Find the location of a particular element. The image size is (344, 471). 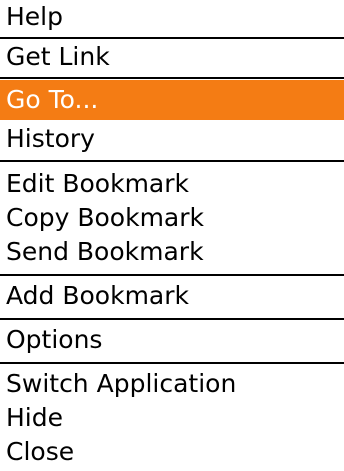

menu-item-get-link: Get Link is located at coordinates (172, 57).